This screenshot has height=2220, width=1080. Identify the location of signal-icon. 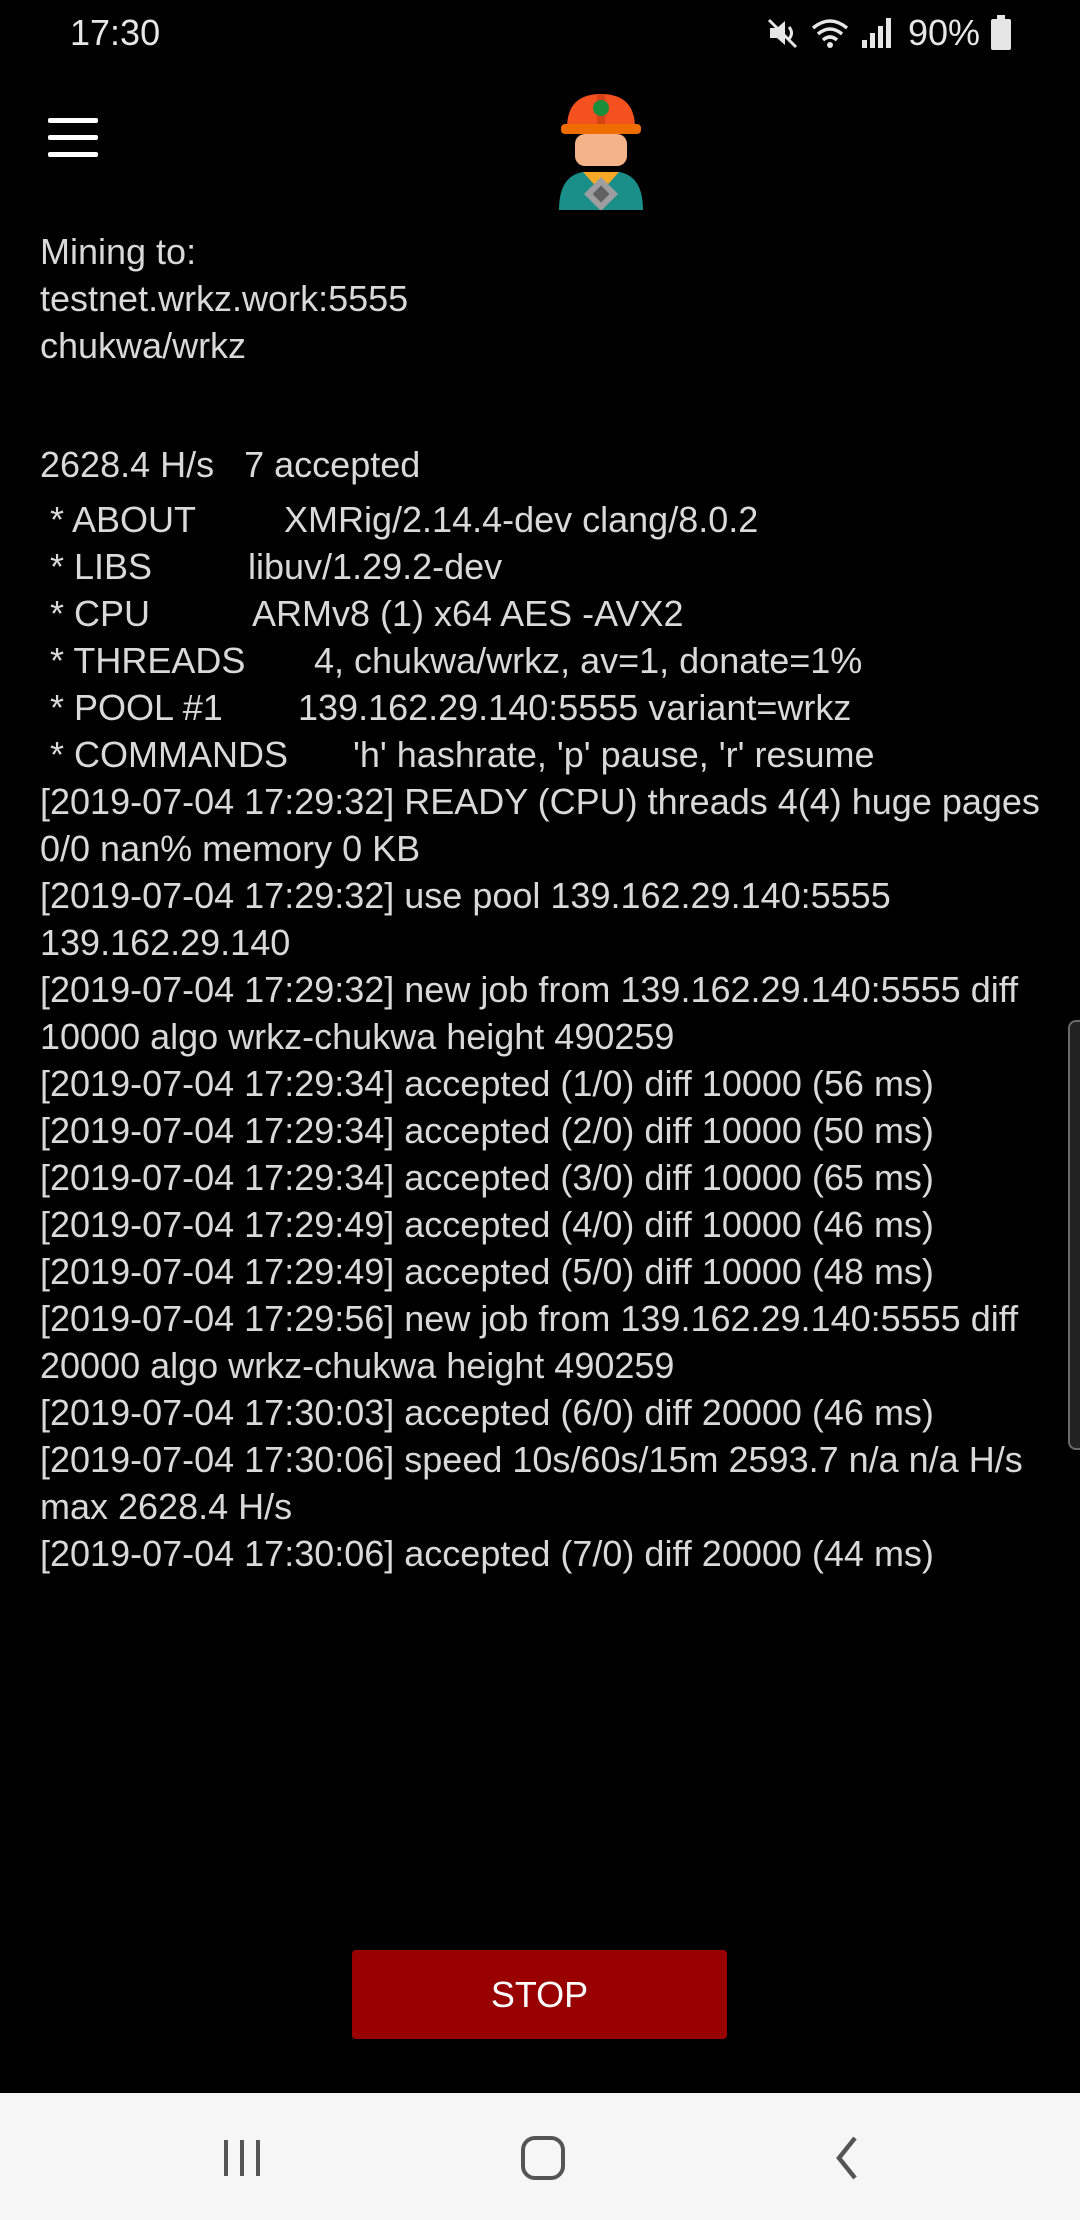
(876, 33).